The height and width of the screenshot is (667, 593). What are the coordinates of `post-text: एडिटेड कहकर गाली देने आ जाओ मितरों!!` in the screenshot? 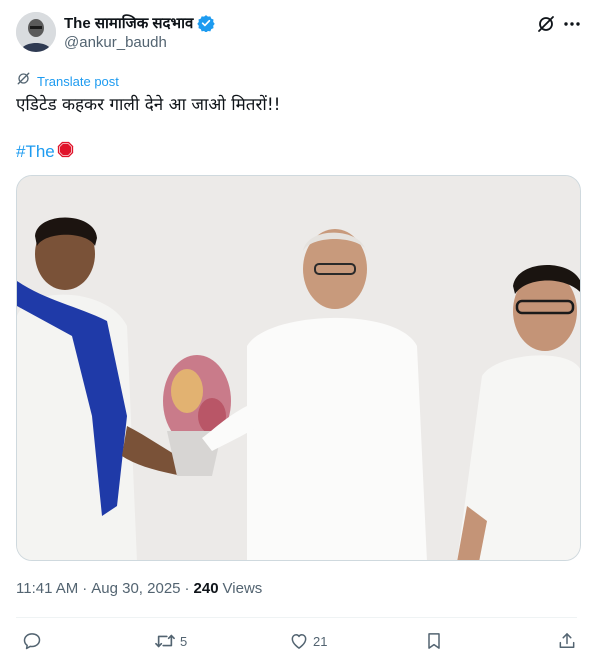 It's located at (148, 105).